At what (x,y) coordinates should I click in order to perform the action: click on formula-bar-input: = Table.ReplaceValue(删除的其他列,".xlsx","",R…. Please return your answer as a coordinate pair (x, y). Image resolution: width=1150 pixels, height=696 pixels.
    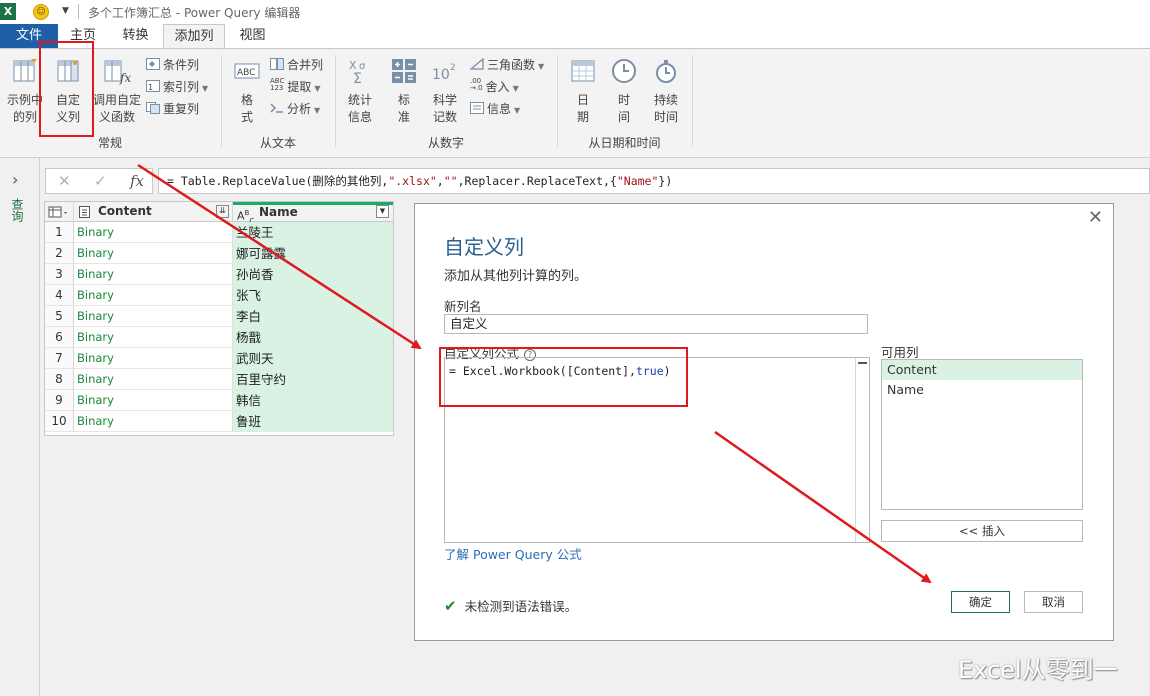
    Looking at the image, I should click on (654, 181).